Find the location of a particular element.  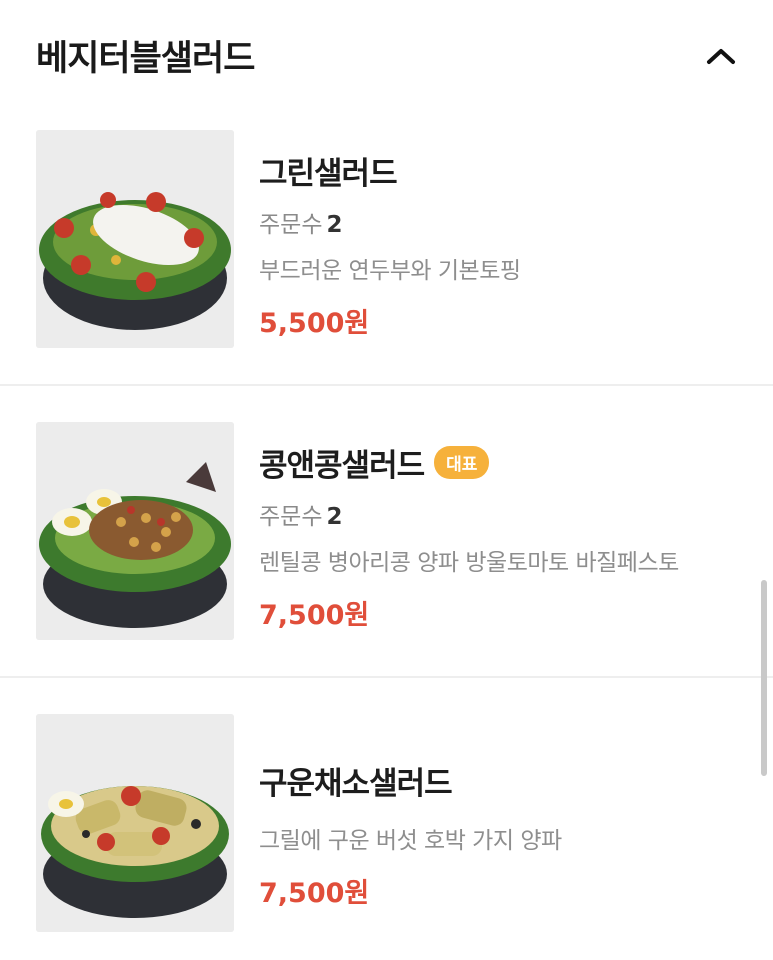

section-header: 베지터블샐러드 is located at coordinates (386, 55).